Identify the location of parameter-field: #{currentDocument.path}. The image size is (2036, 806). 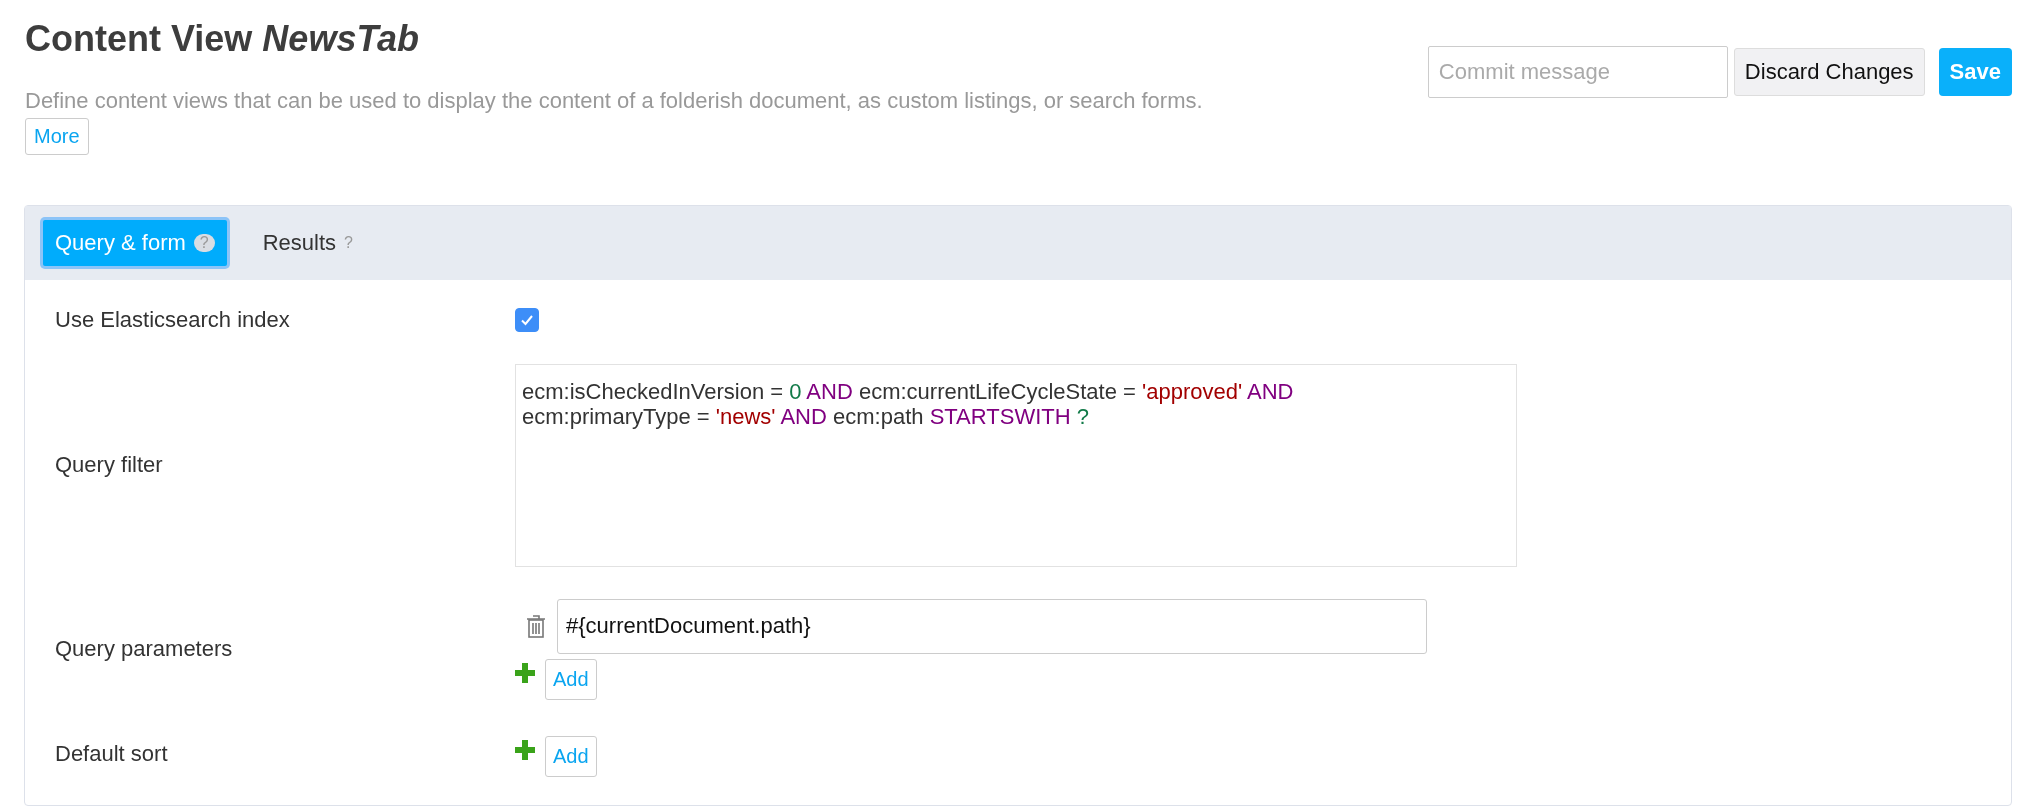
(992, 626).